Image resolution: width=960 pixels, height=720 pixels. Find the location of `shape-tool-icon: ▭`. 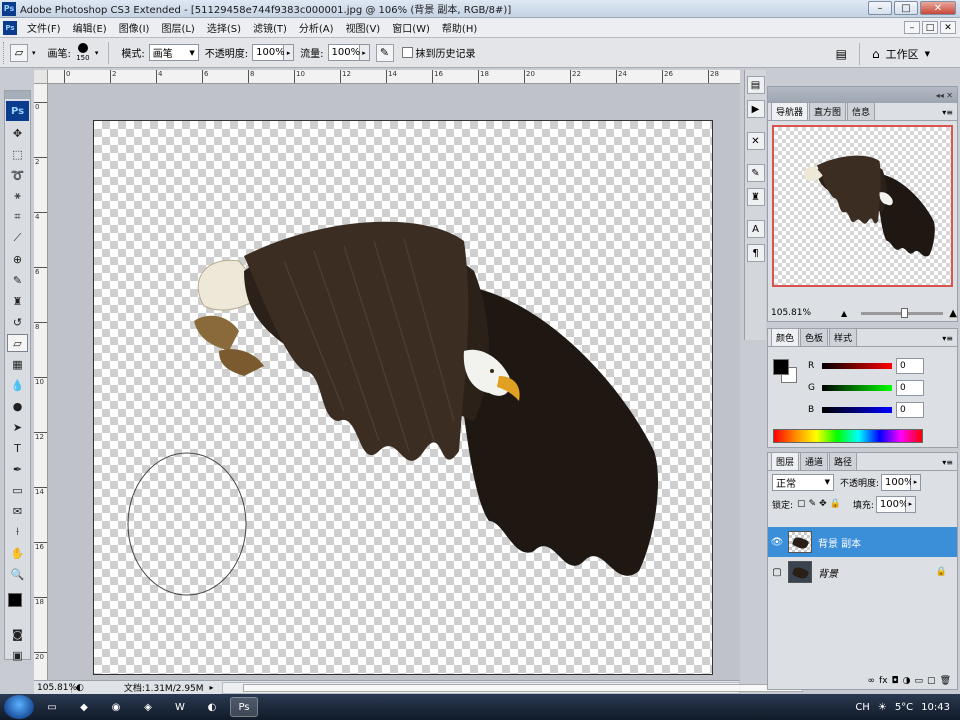

shape-tool-icon: ▭ is located at coordinates (17, 490).